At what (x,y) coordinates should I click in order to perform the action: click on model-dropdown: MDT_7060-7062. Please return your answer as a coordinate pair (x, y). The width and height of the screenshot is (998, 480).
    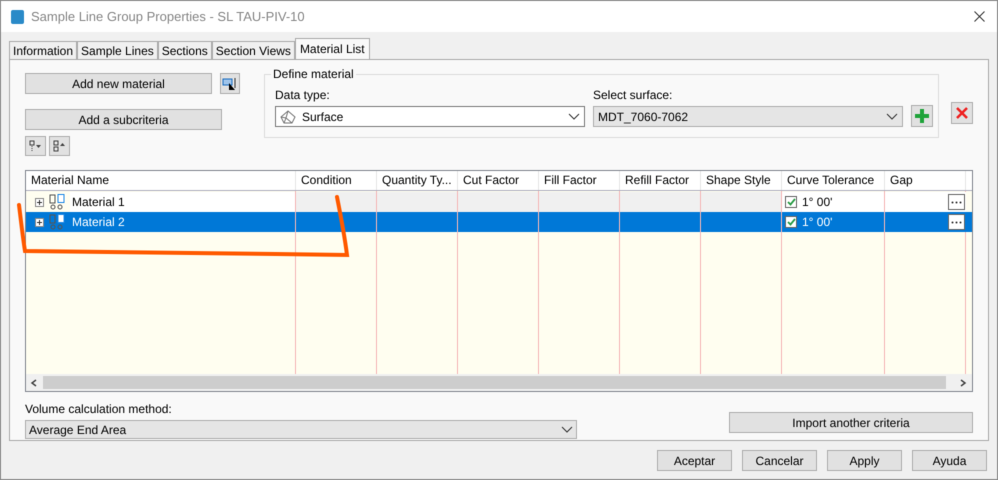
    Looking at the image, I should click on (748, 116).